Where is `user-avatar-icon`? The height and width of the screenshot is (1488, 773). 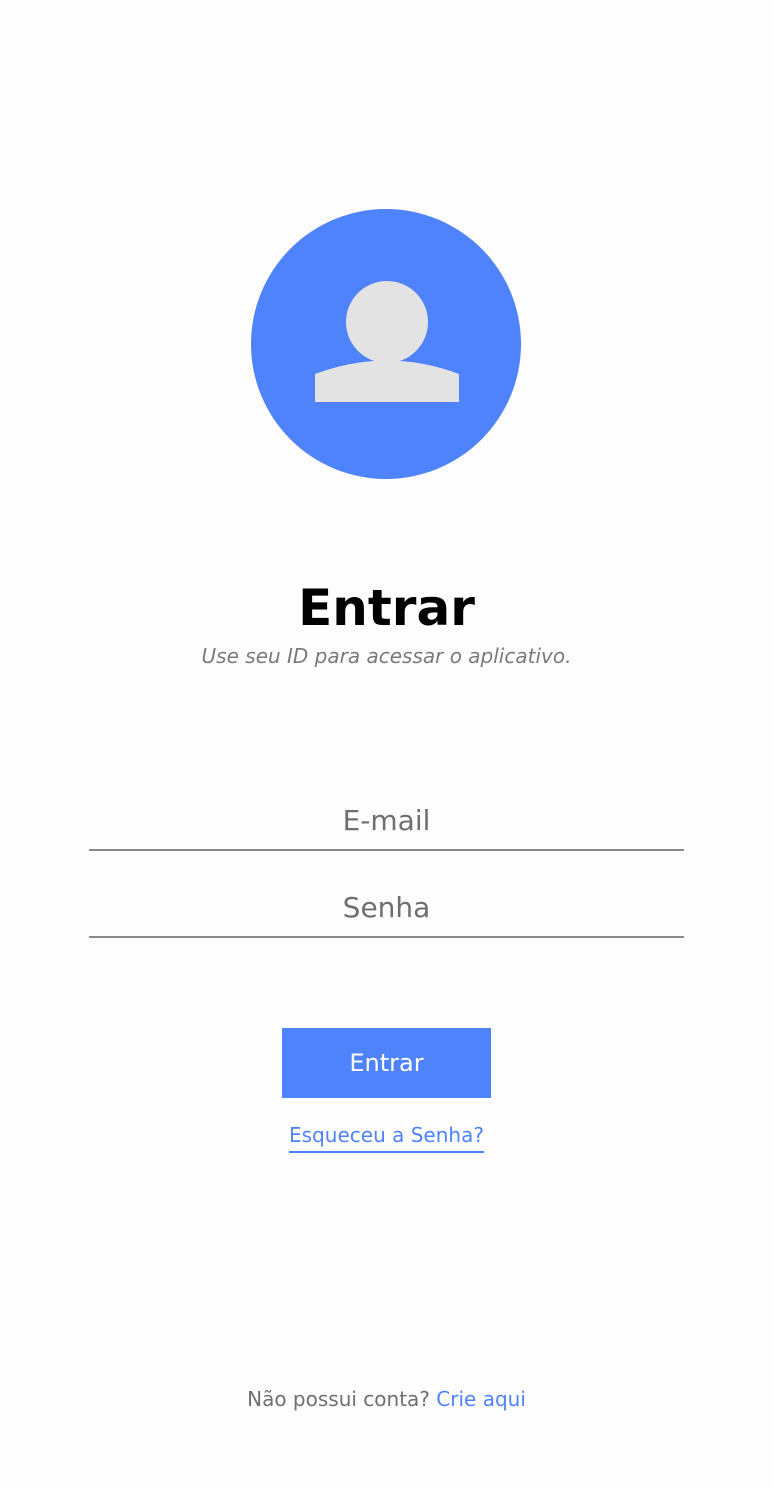
user-avatar-icon is located at coordinates (387, 341).